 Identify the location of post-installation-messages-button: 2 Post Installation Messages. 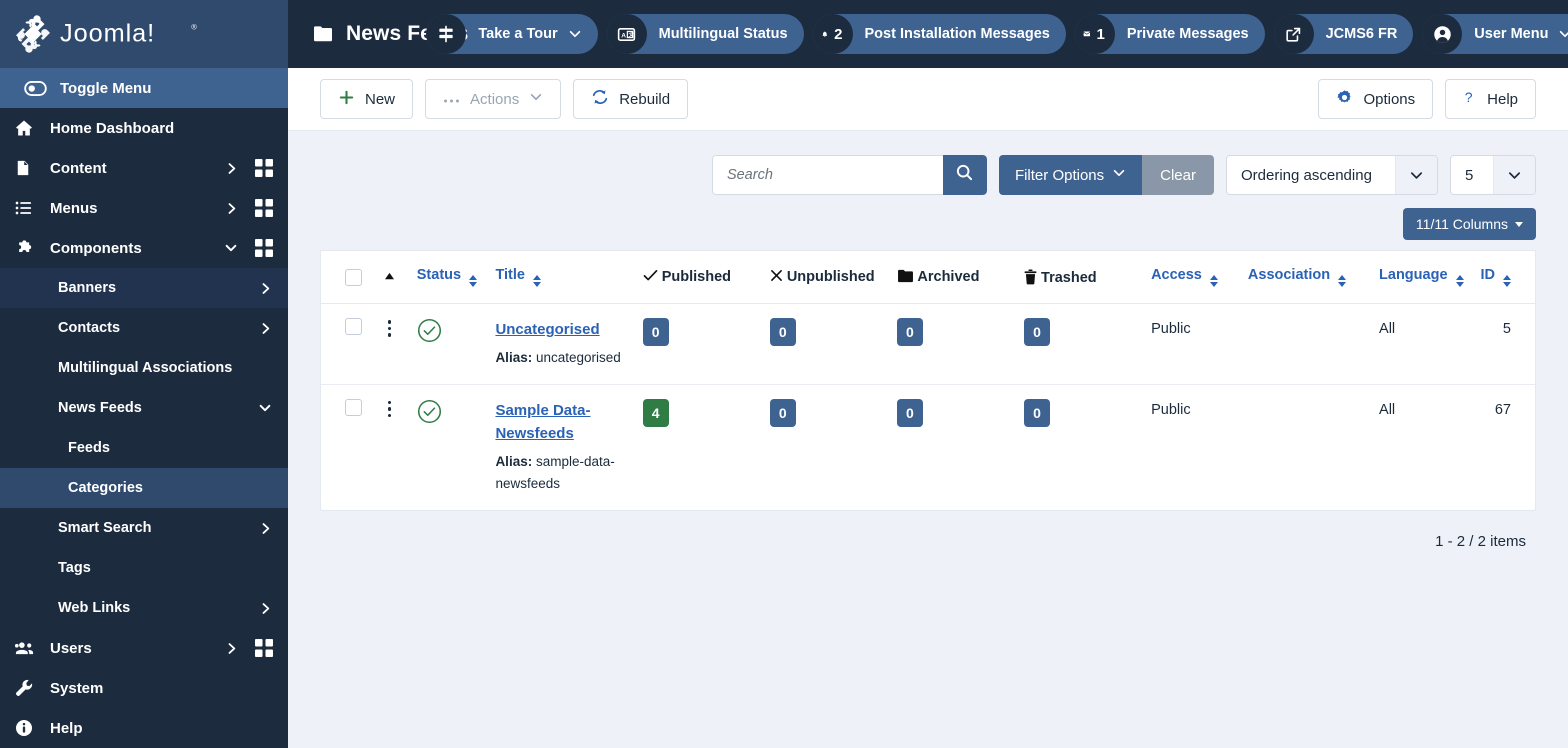
(939, 34).